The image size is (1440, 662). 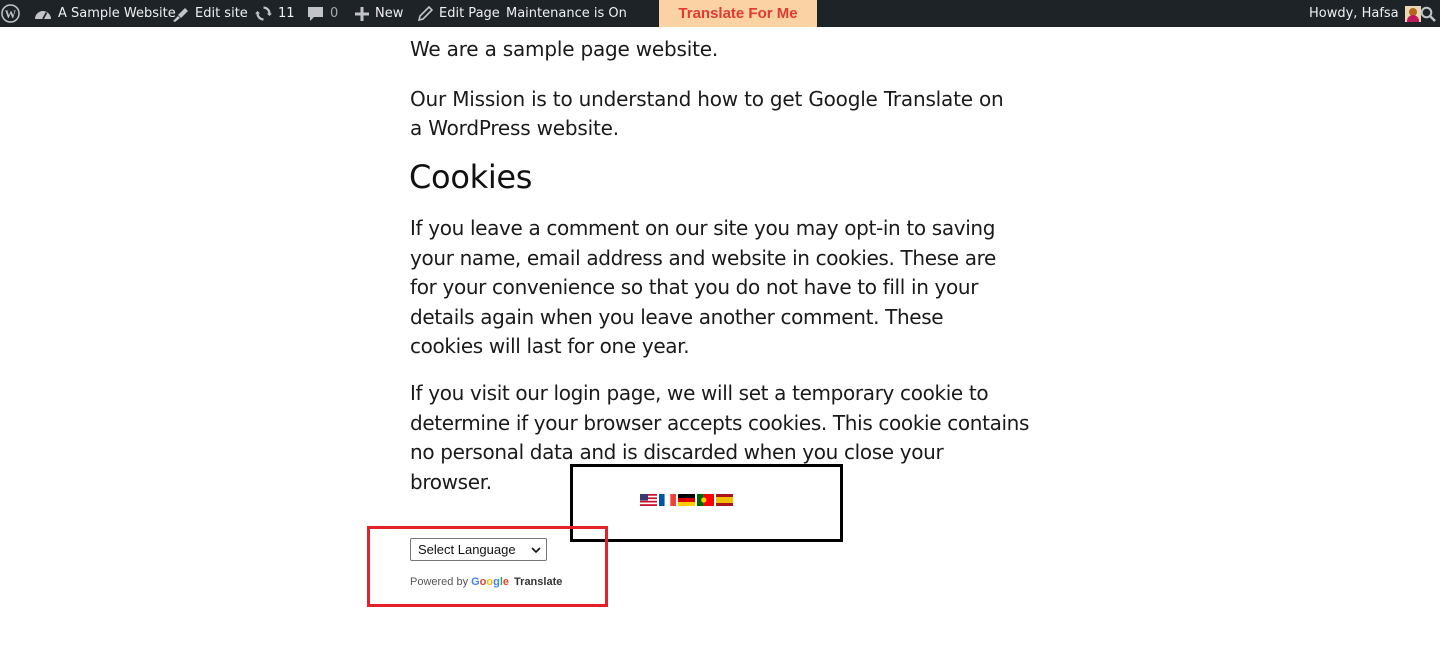 I want to click on intro-paragraph: We are a sample page website., so click(x=564, y=49).